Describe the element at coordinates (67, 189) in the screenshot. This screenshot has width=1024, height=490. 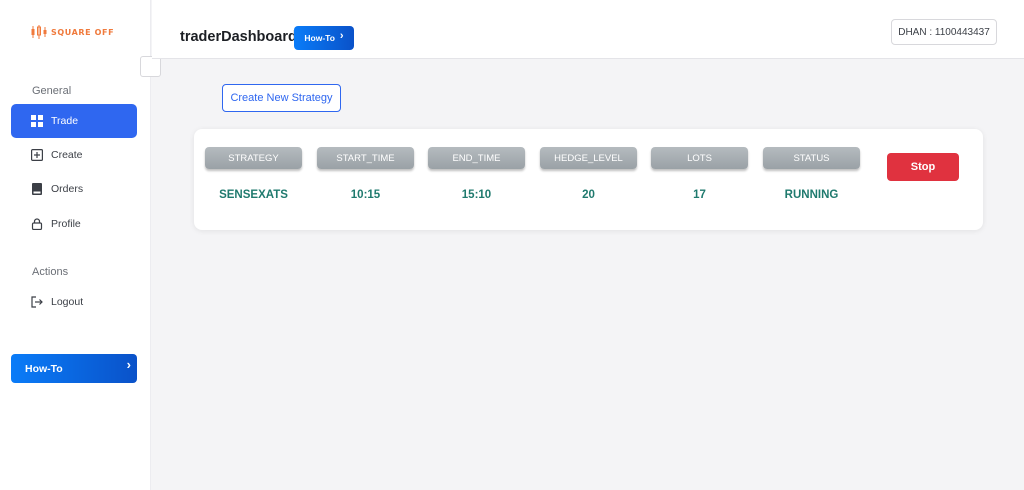
I see `sidebar-item-label: Orders` at that location.